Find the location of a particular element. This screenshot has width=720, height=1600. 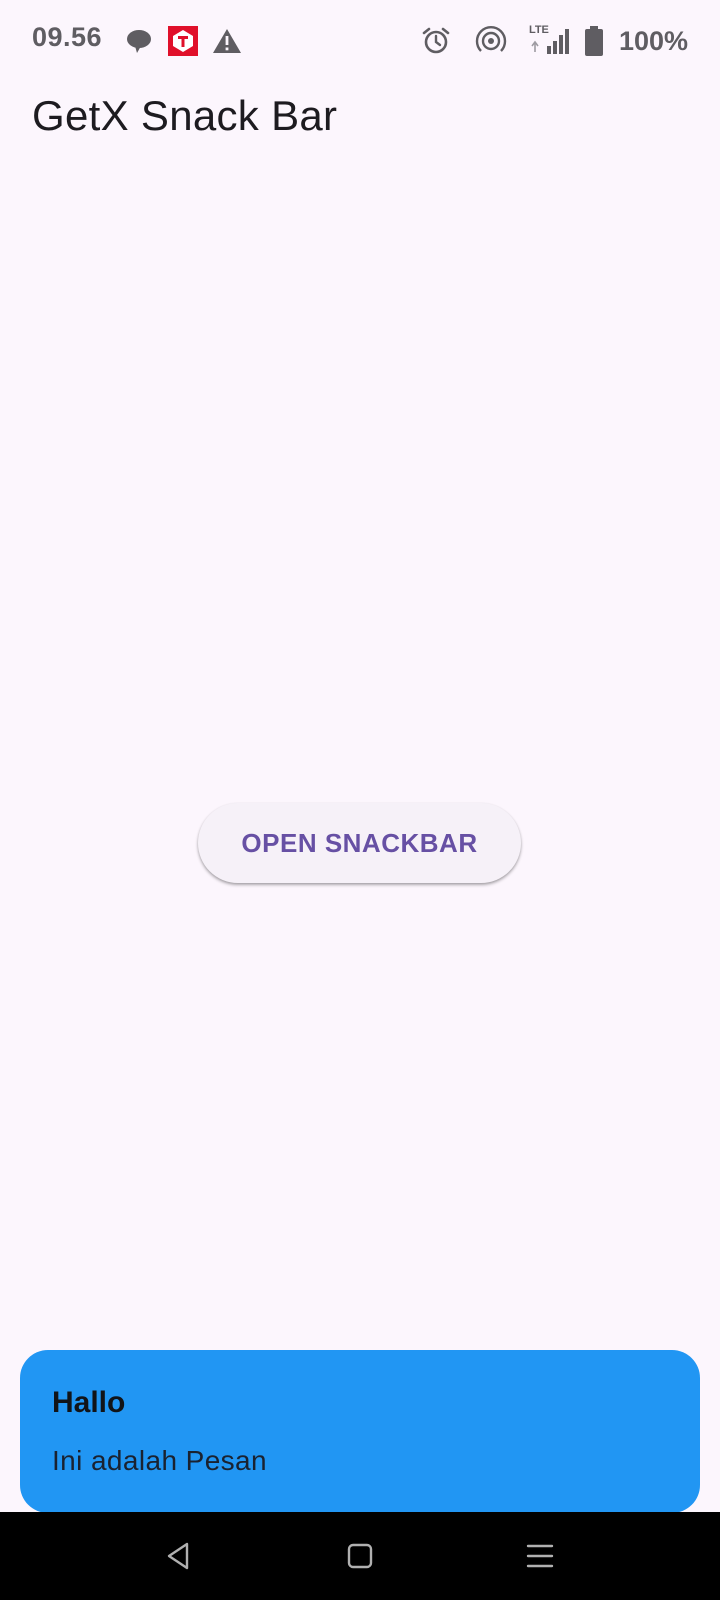

snackbar-message: Ini adalah Pesan is located at coordinates (160, 1460).